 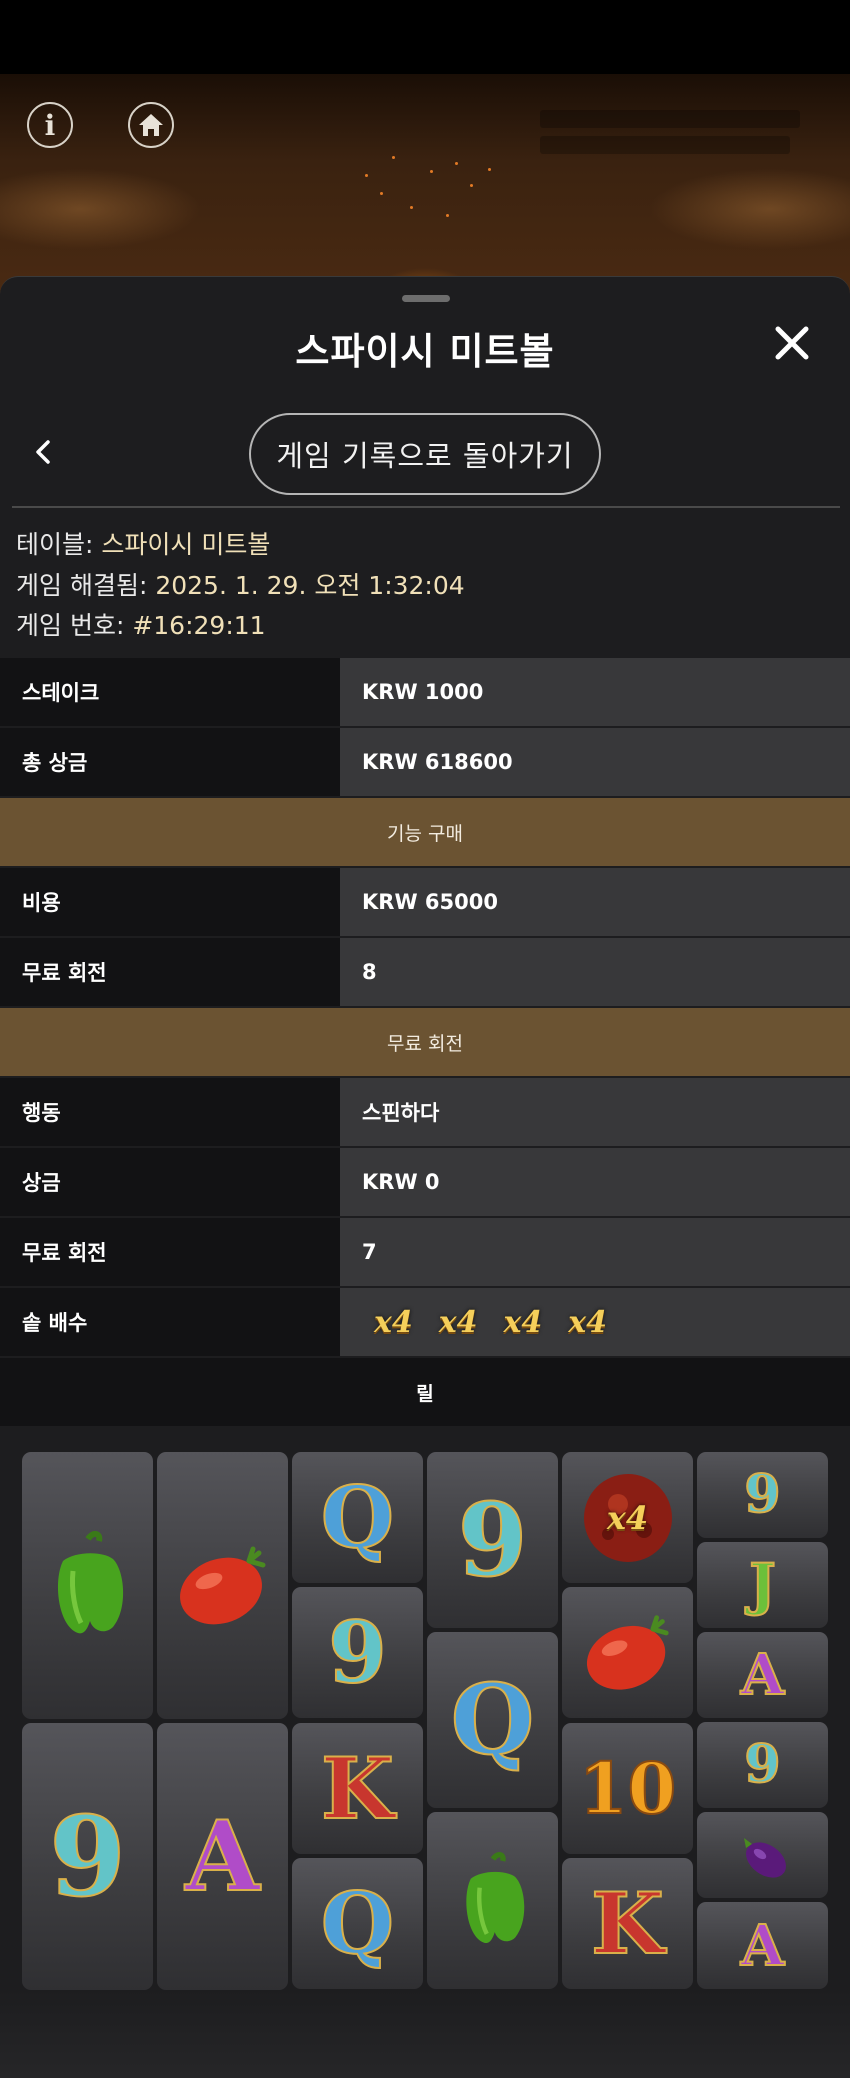 I want to click on reel-cell-eggplant, so click(x=762, y=1855).